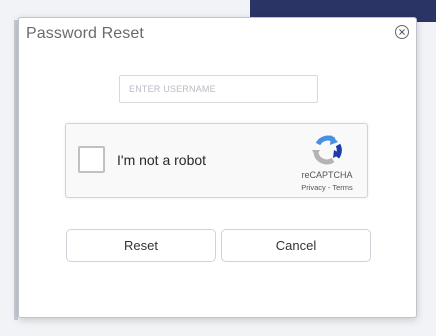  What do you see at coordinates (85, 33) in the screenshot?
I see `dialog-title: Password Reset` at bounding box center [85, 33].